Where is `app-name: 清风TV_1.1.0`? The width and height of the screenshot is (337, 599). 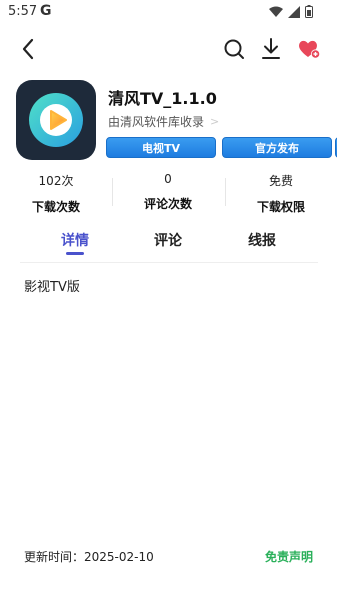
app-name: 清风TV_1.1.0 is located at coordinates (162, 98).